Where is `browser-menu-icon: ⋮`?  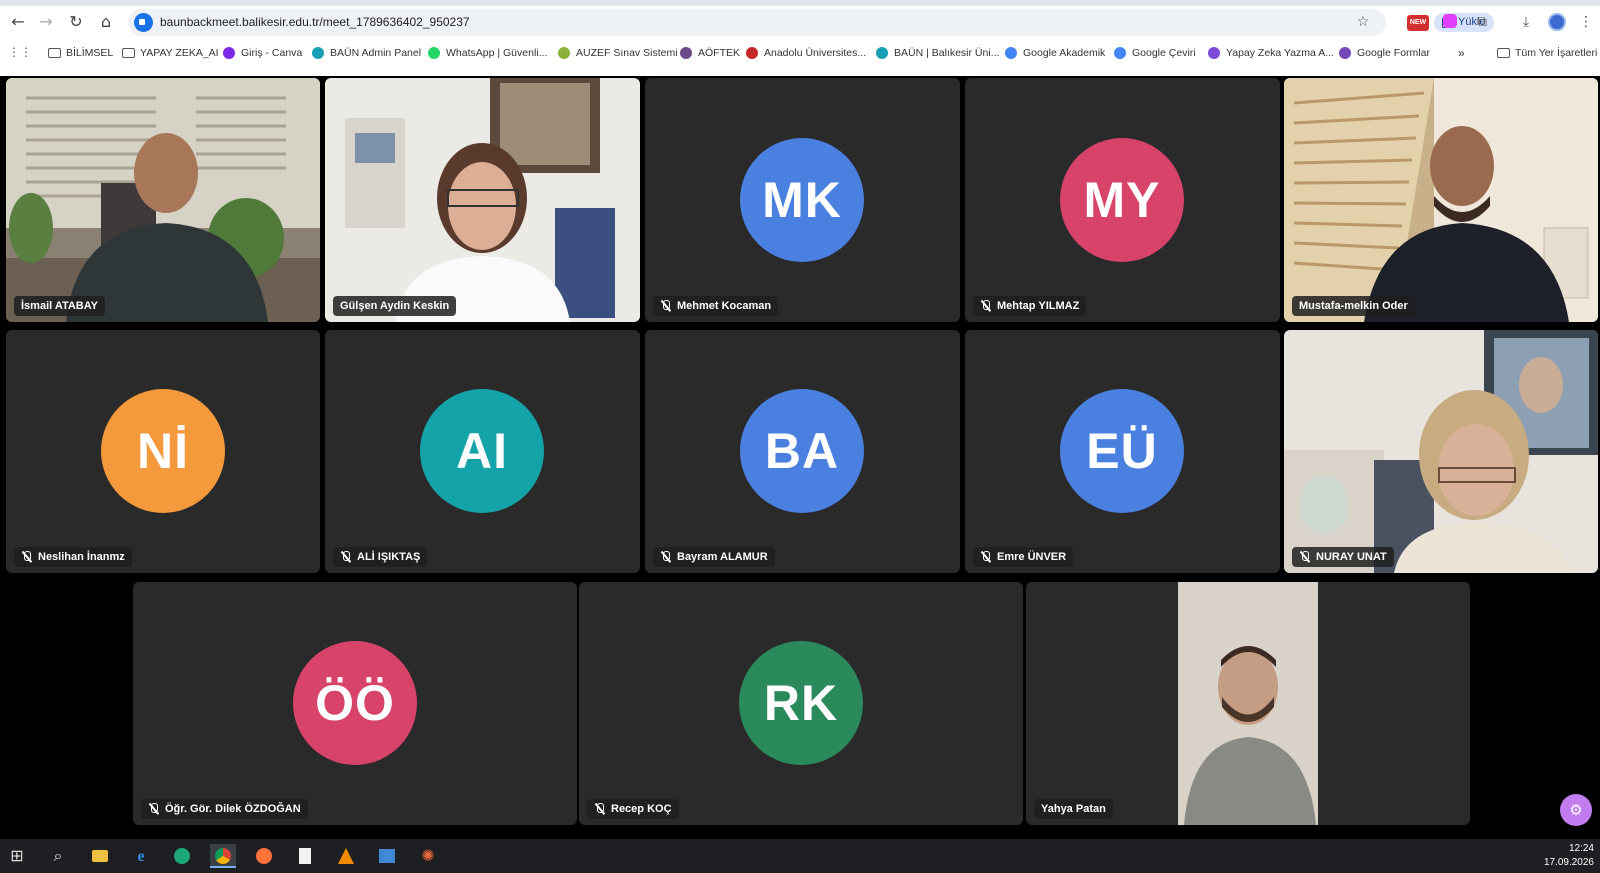
browser-menu-icon: ⋮ is located at coordinates (1586, 22).